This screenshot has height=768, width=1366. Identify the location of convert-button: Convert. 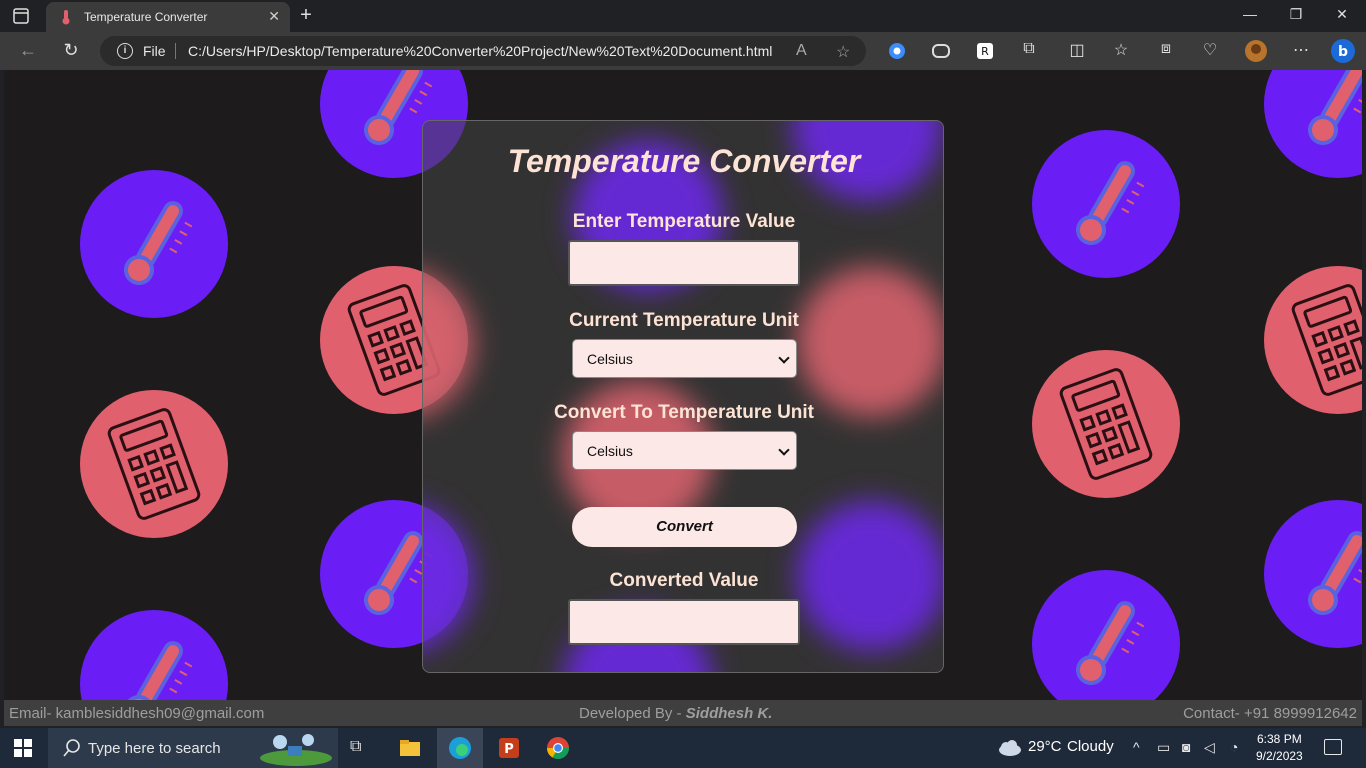
(684, 527).